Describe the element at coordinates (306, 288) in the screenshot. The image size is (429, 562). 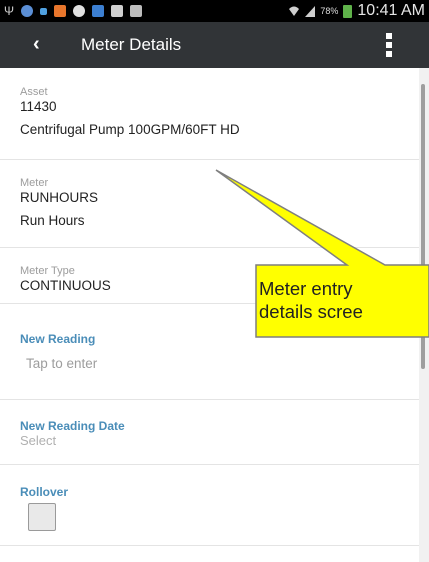
I see `callout-text-line1: Meter entry` at that location.